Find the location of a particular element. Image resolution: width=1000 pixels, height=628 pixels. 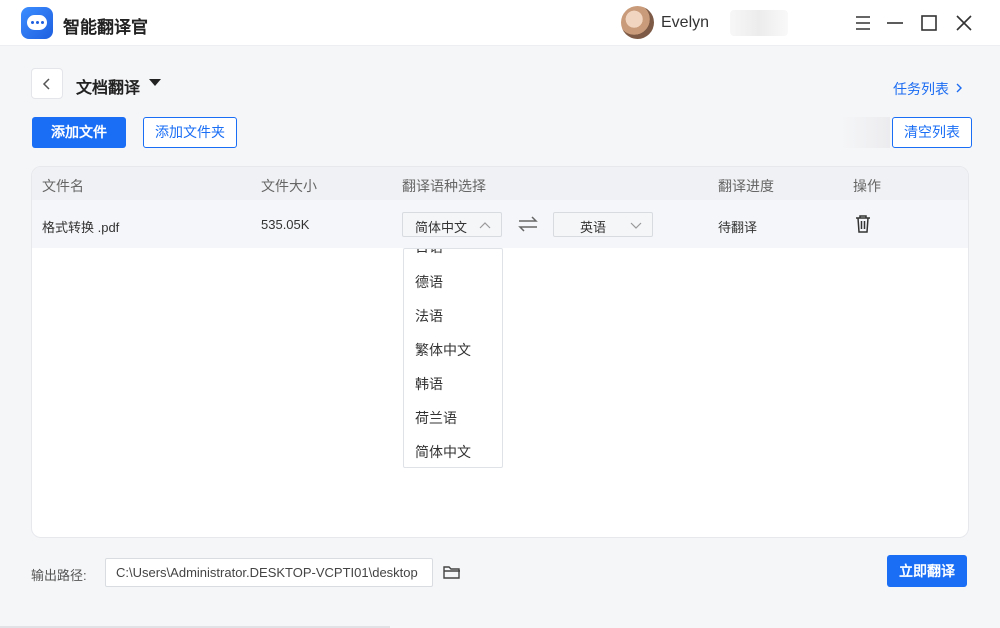

chevron-left-icon is located at coordinates (46, 83).